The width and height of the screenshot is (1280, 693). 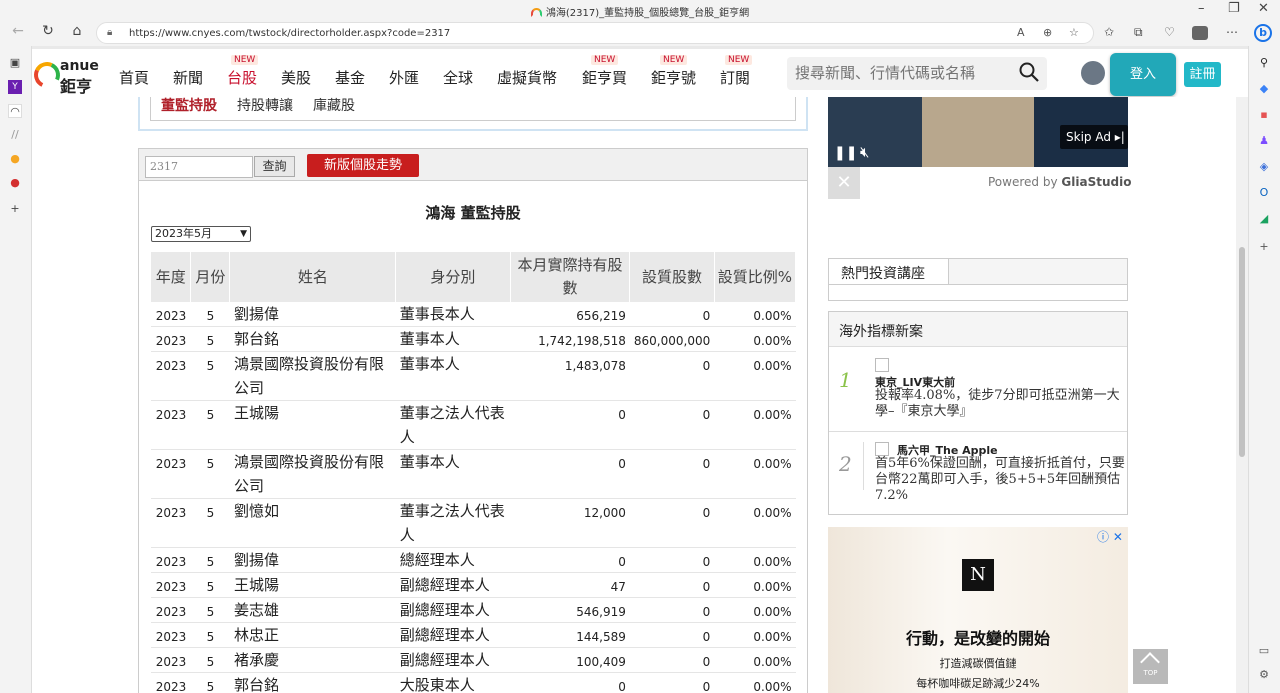 What do you see at coordinates (15, 63) in the screenshot?
I see `tab-actions-icon: ▣` at bounding box center [15, 63].